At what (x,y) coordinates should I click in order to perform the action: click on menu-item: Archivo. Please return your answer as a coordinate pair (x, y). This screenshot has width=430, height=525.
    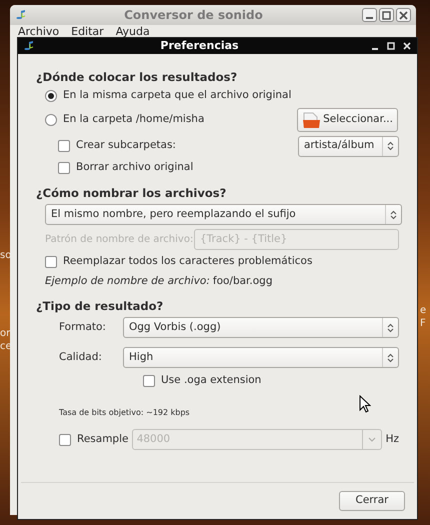
    Looking at the image, I should click on (39, 32).